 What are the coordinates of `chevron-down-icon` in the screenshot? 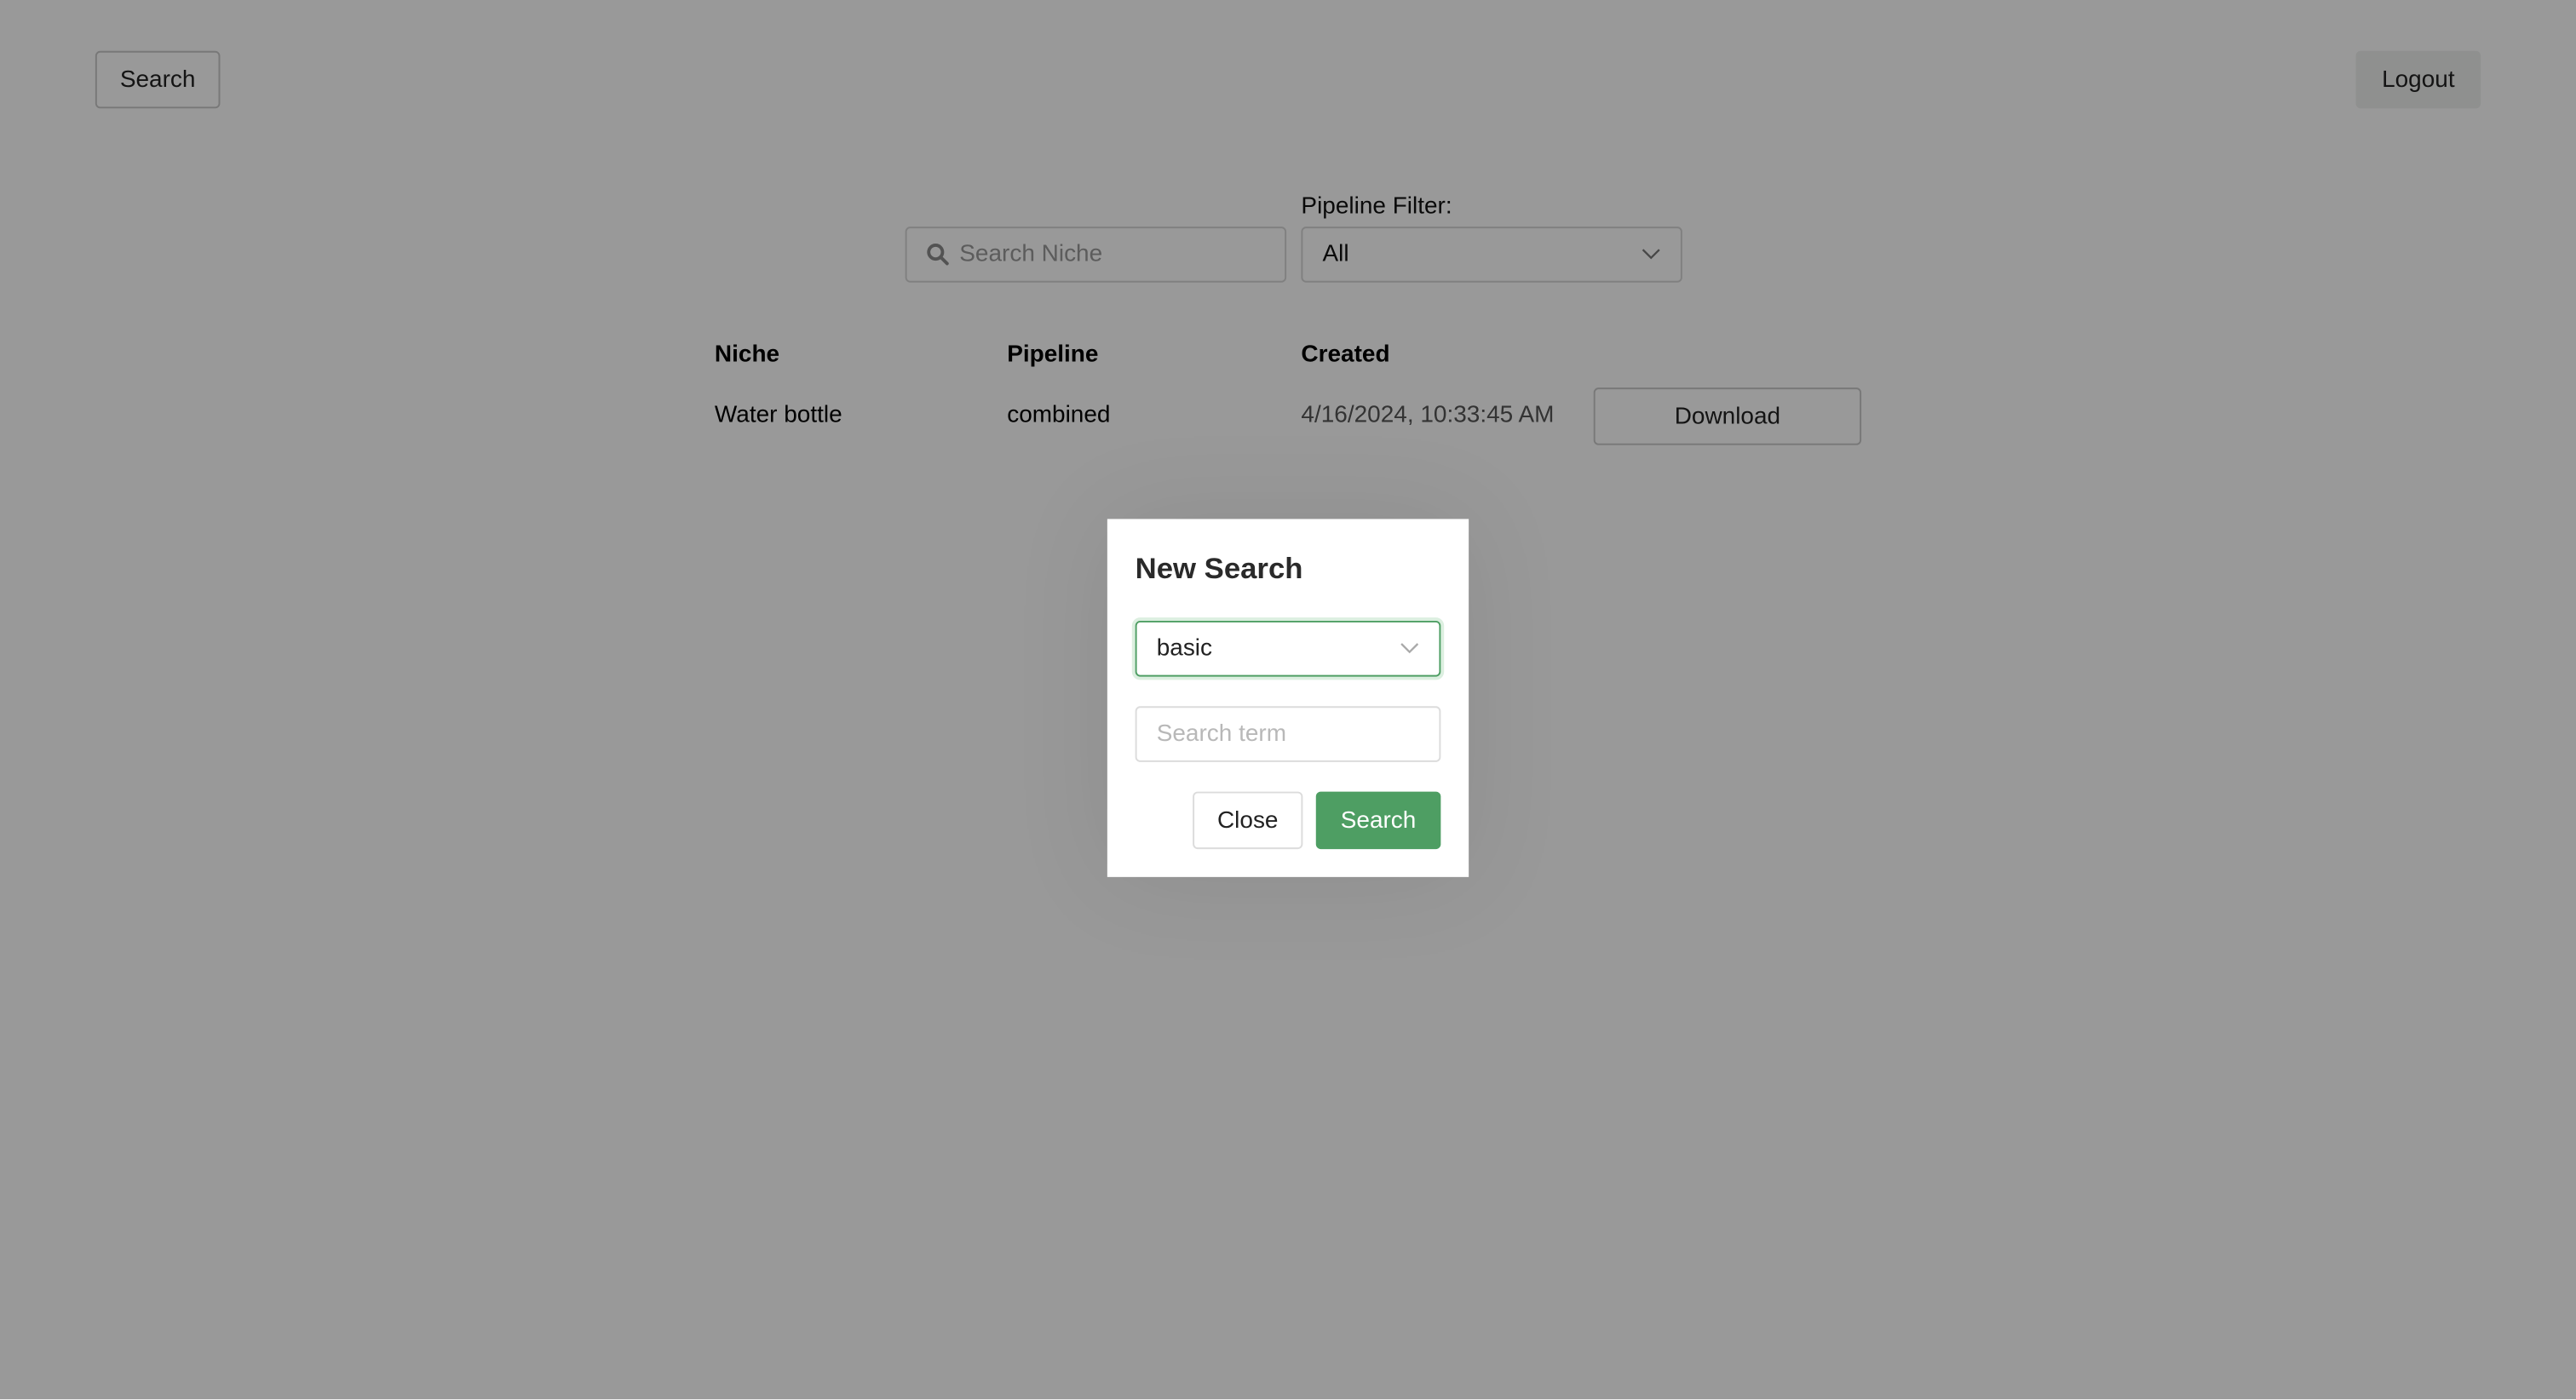 It's located at (1409, 648).